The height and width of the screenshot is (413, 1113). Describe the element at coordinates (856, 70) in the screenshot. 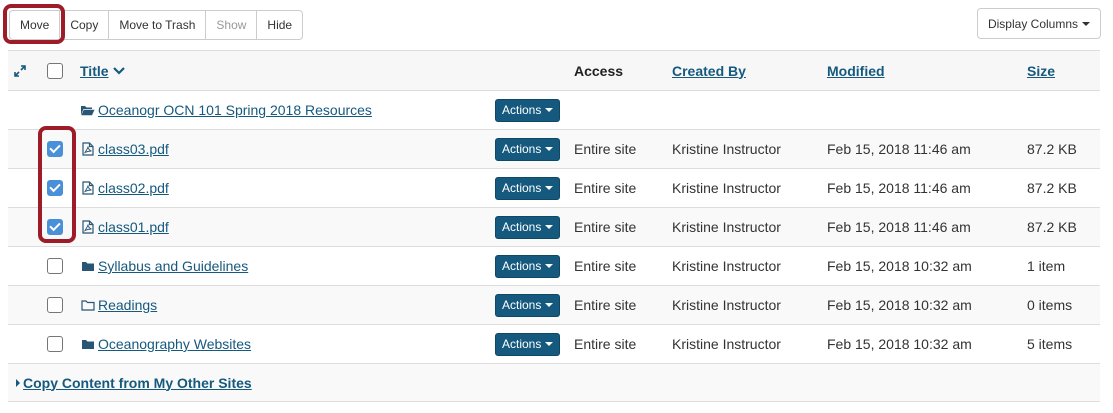

I see `modified-column-header: Modified` at that location.